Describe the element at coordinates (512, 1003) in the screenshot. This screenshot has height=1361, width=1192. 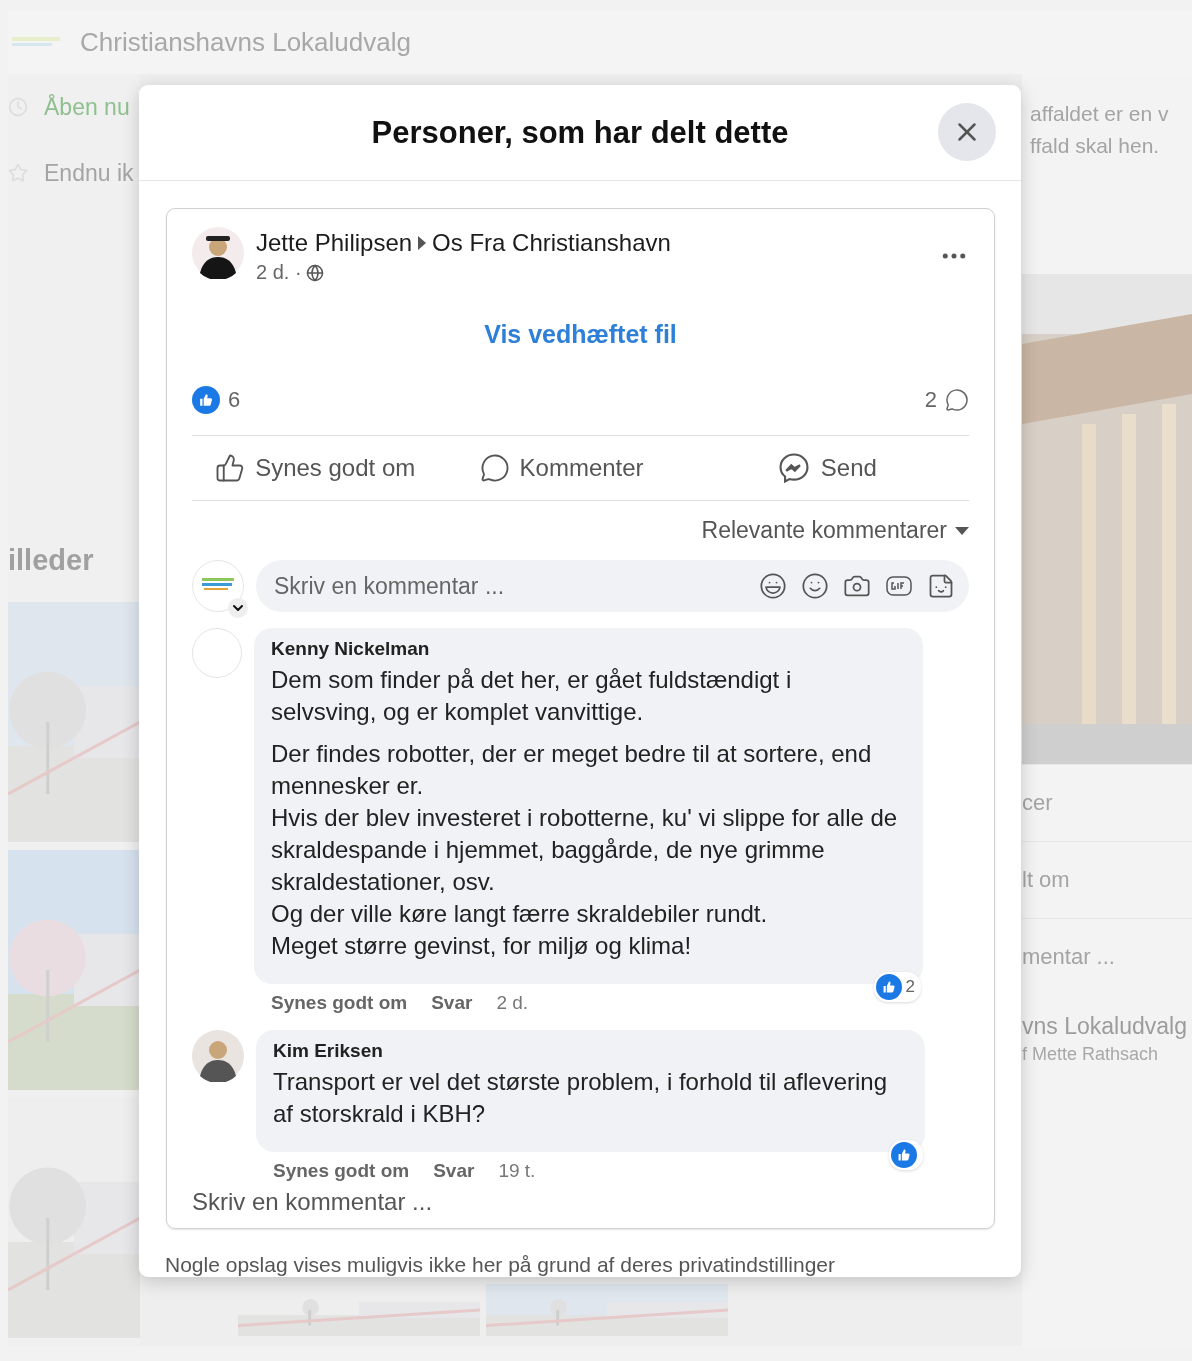
I see `comment-time: 2 d.` at that location.